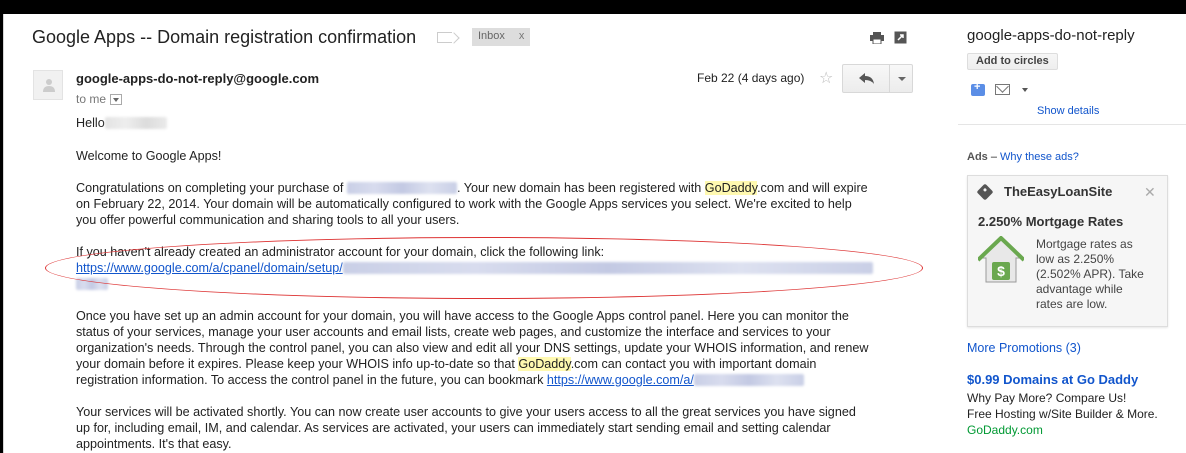 The height and width of the screenshot is (453, 1186). Describe the element at coordinates (484, 268) in the screenshot. I see `annotation-ellipse` at that location.